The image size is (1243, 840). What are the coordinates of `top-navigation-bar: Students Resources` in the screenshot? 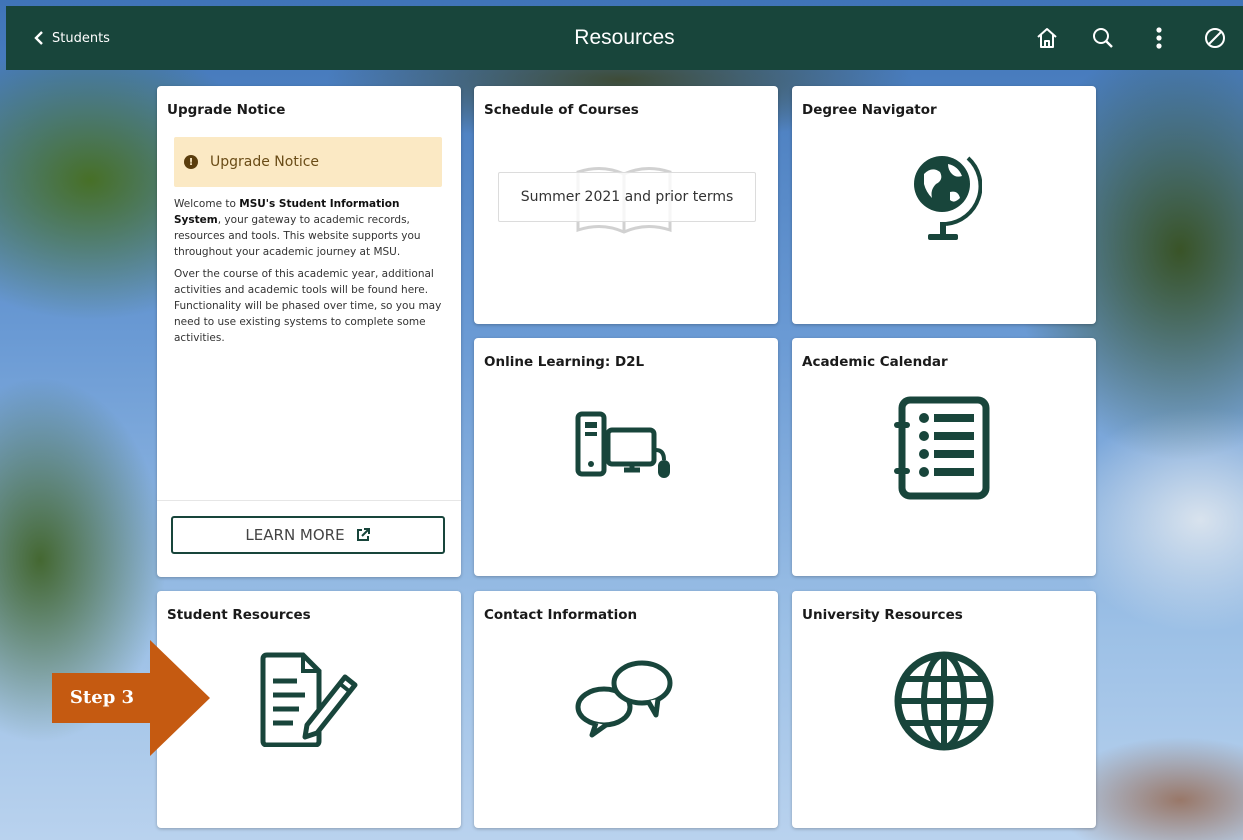 It's located at (624, 38).